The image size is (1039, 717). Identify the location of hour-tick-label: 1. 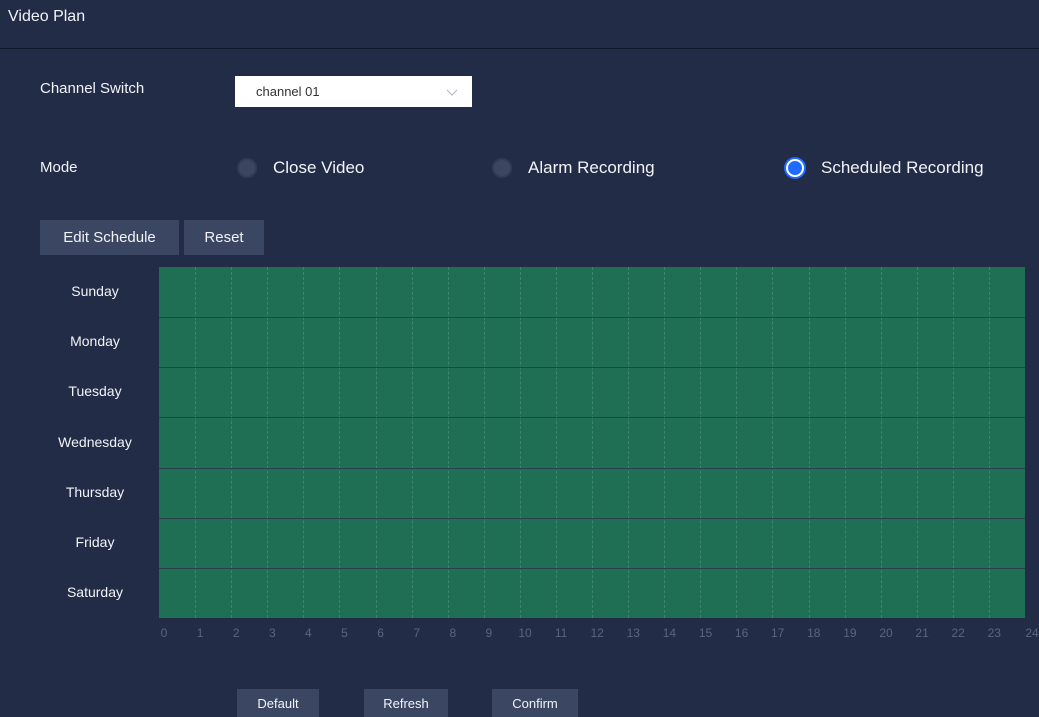
(200, 633).